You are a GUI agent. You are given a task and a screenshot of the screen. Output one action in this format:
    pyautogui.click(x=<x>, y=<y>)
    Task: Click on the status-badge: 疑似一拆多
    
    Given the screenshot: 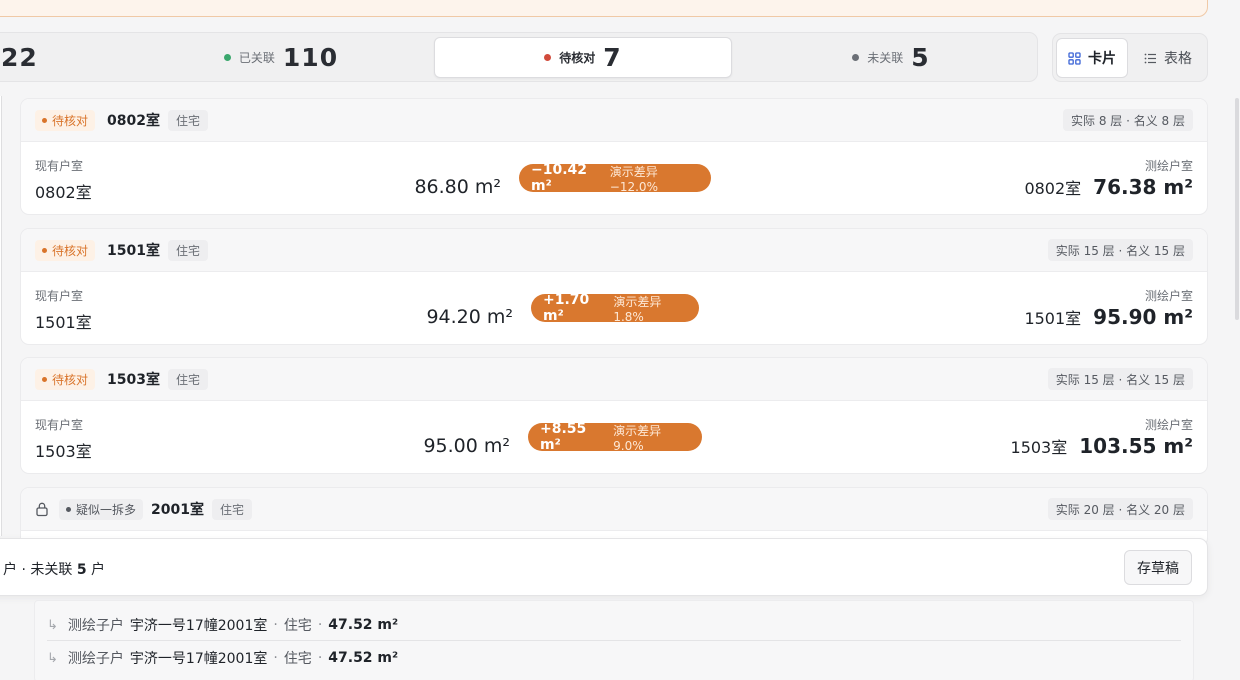 What is the action you would take?
    pyautogui.click(x=101, y=509)
    